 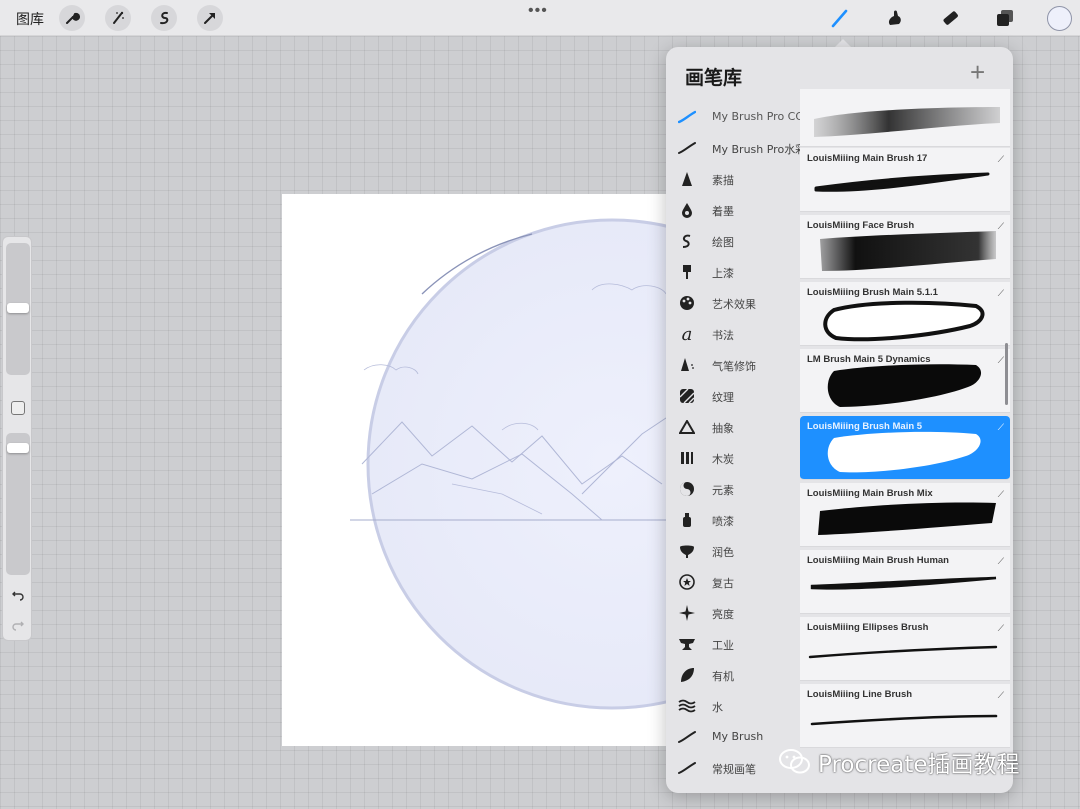 What do you see at coordinates (905, 582) in the screenshot?
I see `brush-card-main-brush-human: LouisMiiing Main Brush Human ⟋` at bounding box center [905, 582].